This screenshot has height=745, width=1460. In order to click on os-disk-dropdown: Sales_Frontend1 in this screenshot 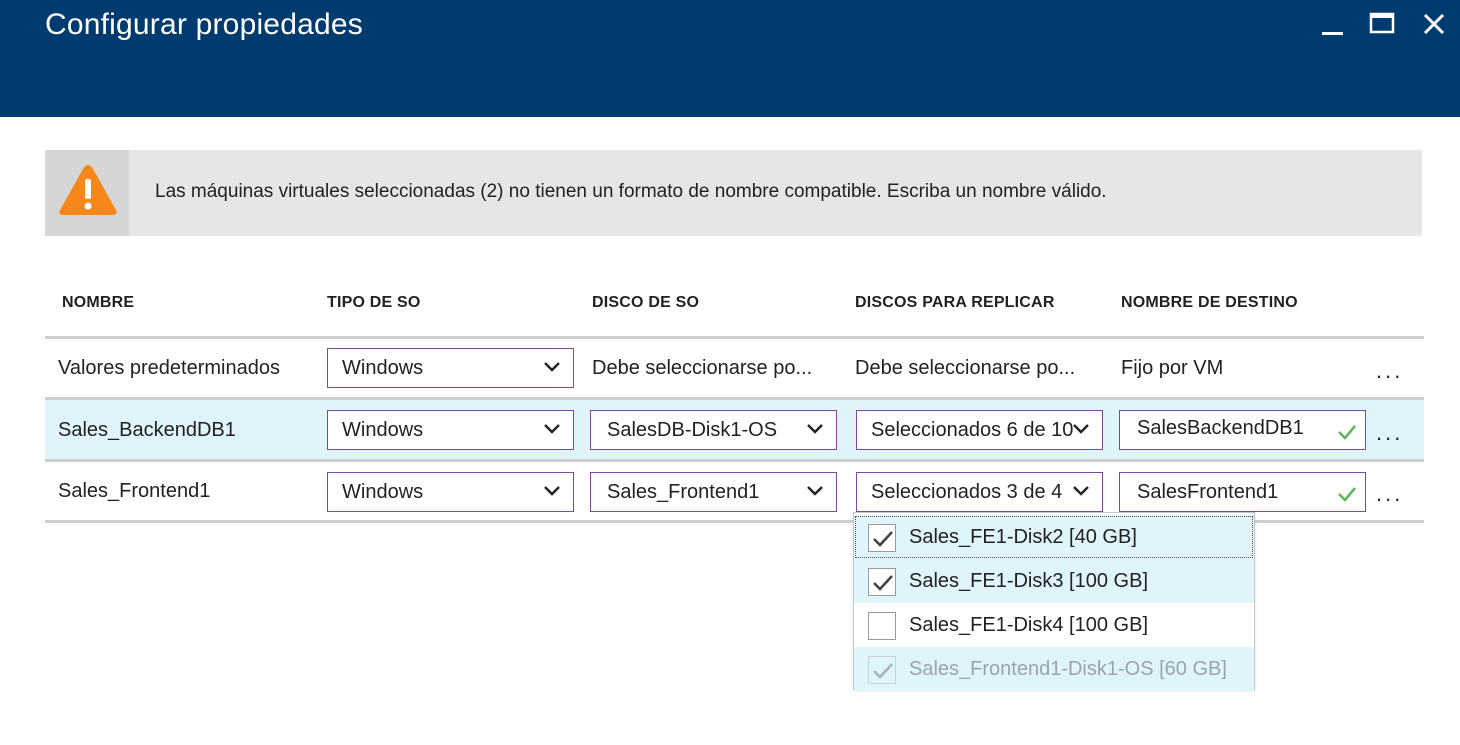, I will do `click(713, 492)`.